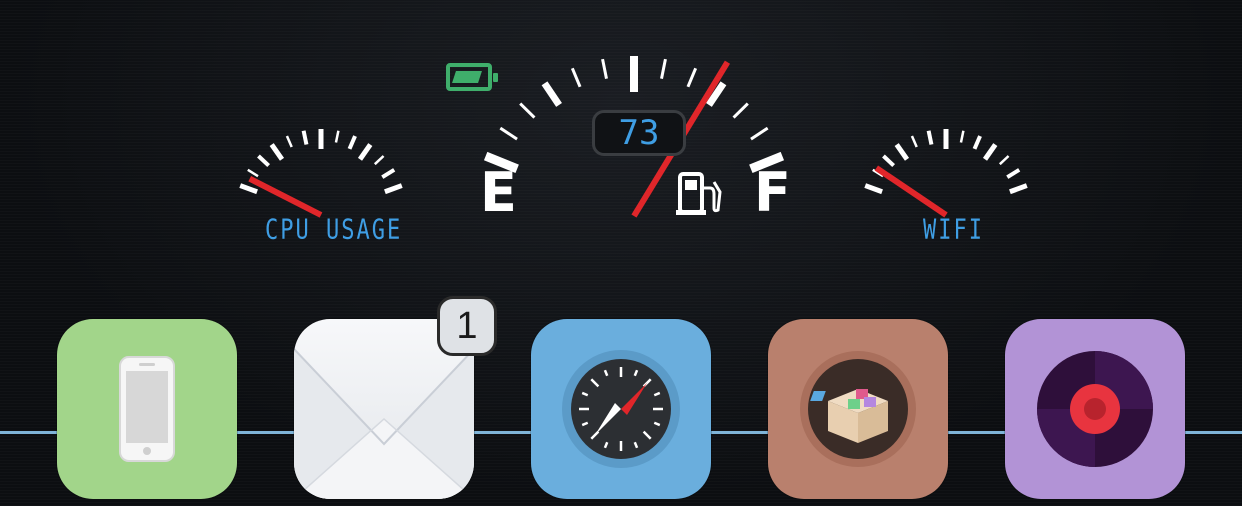  I want to click on compass-icon, so click(621, 409).